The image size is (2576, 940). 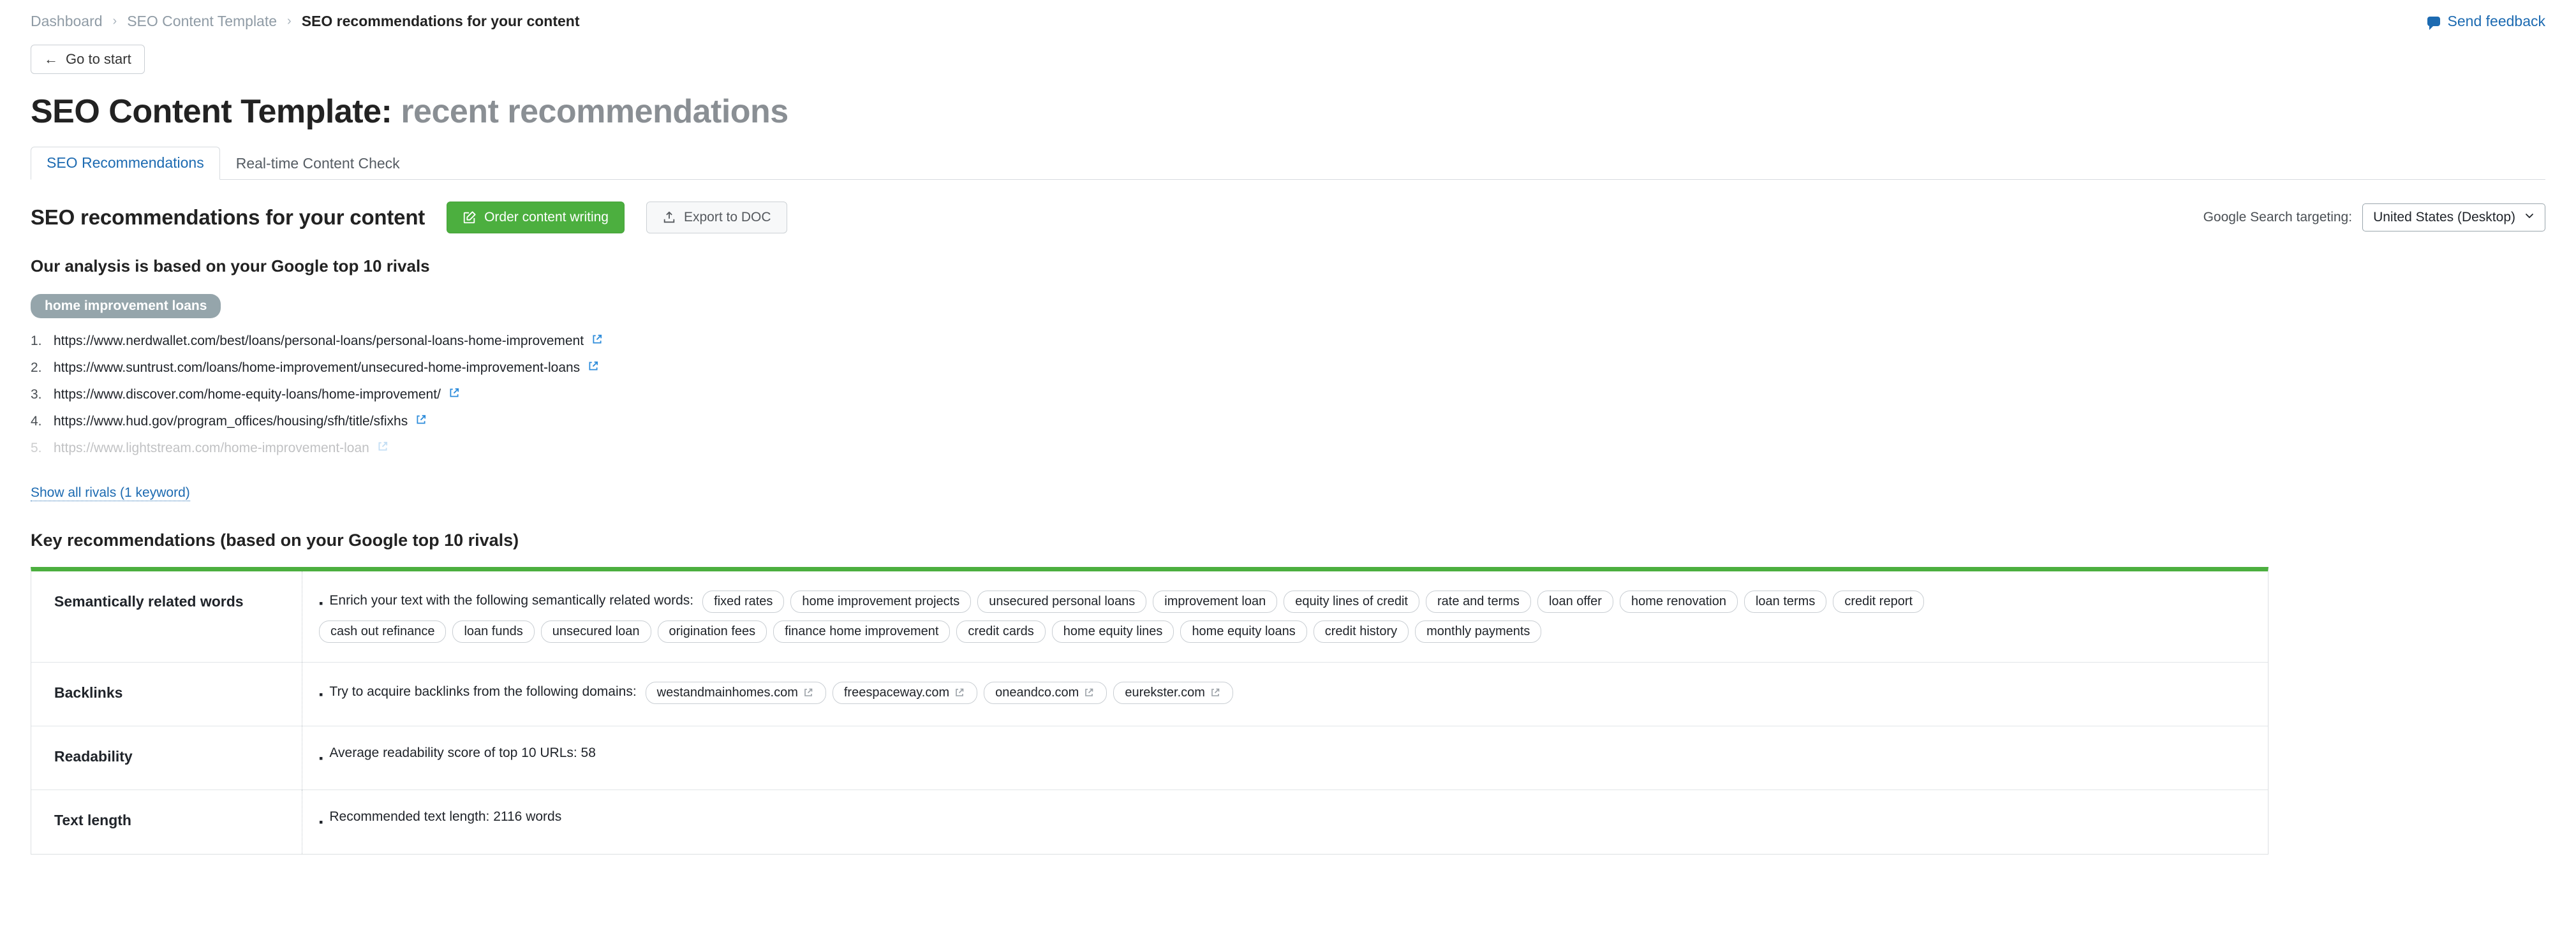 What do you see at coordinates (1165, 693) in the screenshot?
I see `domain-chip-label: eurekster.com` at bounding box center [1165, 693].